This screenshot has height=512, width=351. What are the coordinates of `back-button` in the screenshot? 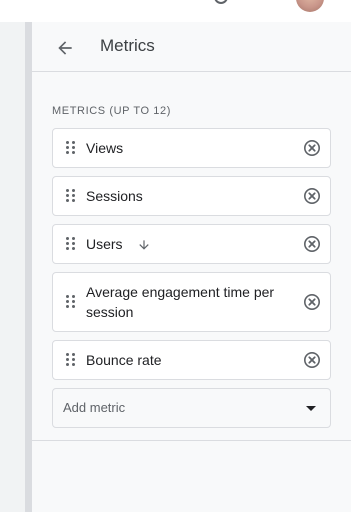 It's located at (65, 48).